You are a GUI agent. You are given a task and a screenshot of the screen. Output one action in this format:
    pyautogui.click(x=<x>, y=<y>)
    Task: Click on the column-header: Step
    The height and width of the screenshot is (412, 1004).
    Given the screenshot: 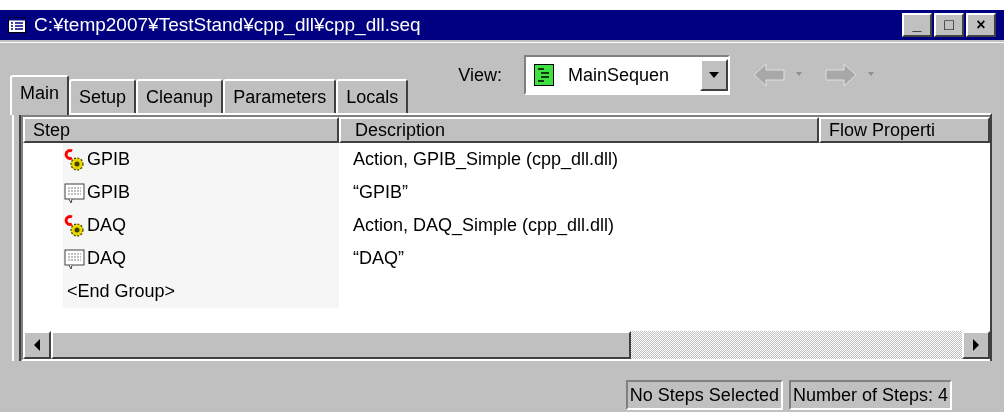 What is the action you would take?
    pyautogui.click(x=181, y=130)
    